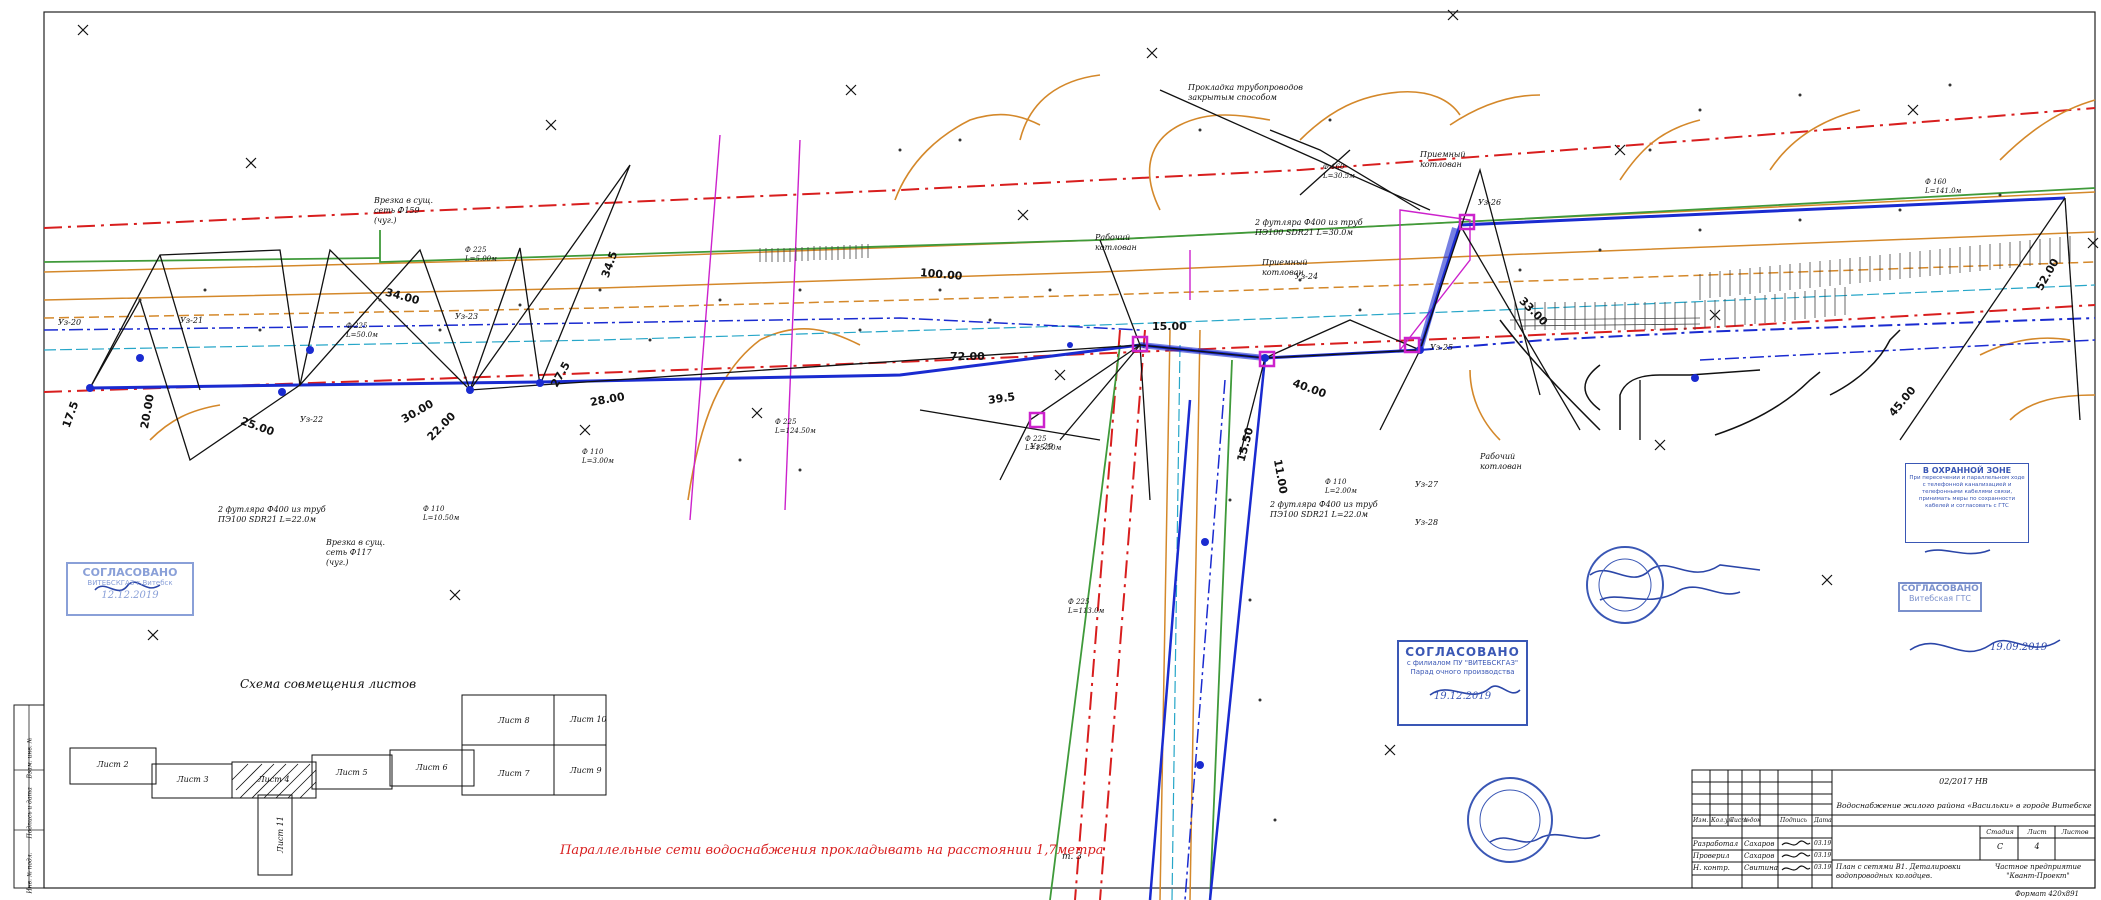 The image size is (2101, 900). Describe the element at coordinates (362, 330) in the screenshot. I see `pipe-dimension: Ф 225 L=50.0м` at that location.